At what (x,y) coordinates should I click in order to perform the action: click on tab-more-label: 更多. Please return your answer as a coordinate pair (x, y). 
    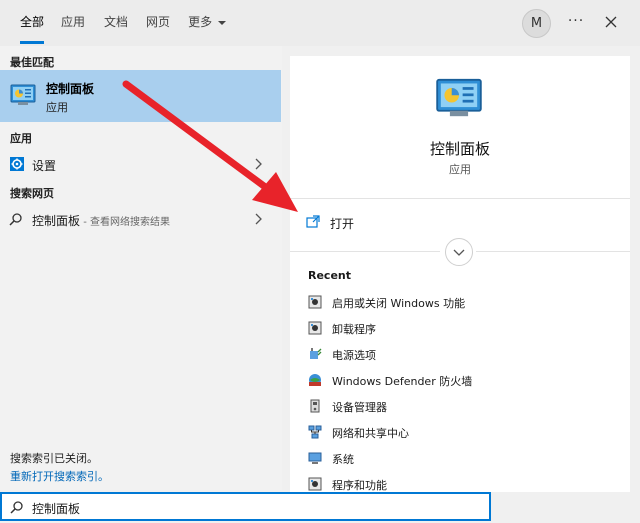
    Looking at the image, I should click on (200, 22).